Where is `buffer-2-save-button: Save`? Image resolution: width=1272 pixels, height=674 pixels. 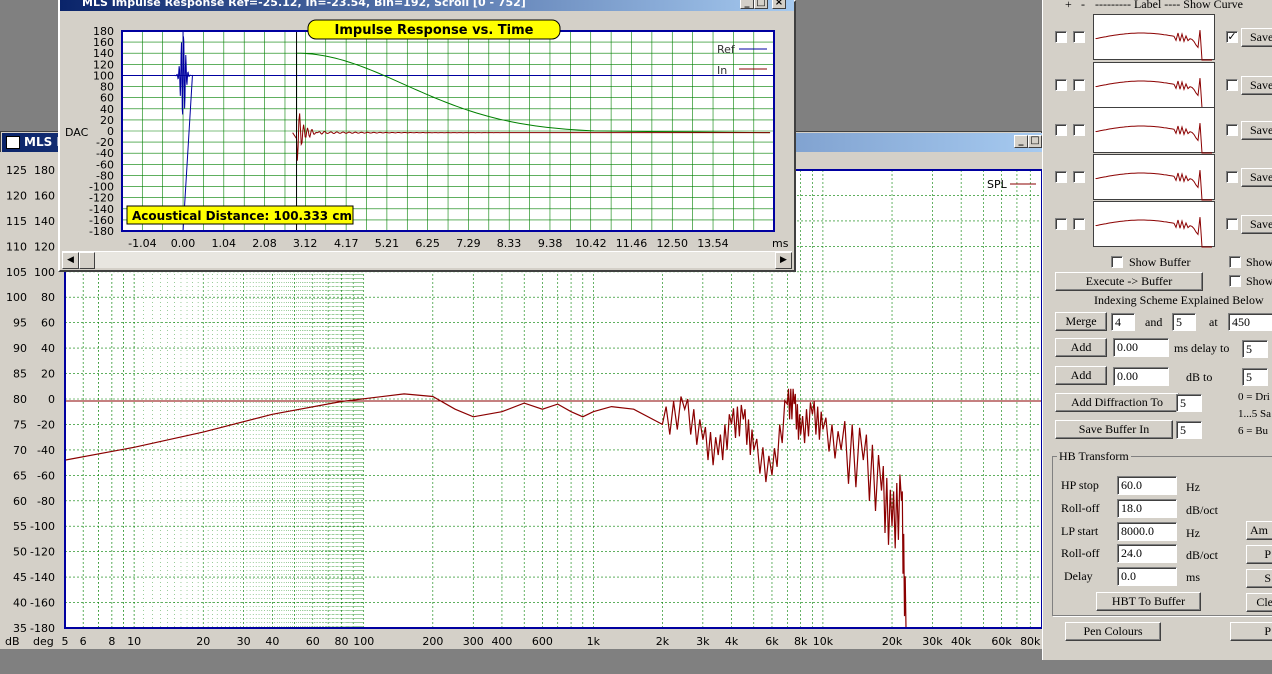 buffer-2-save-button: Save is located at coordinates (1256, 85).